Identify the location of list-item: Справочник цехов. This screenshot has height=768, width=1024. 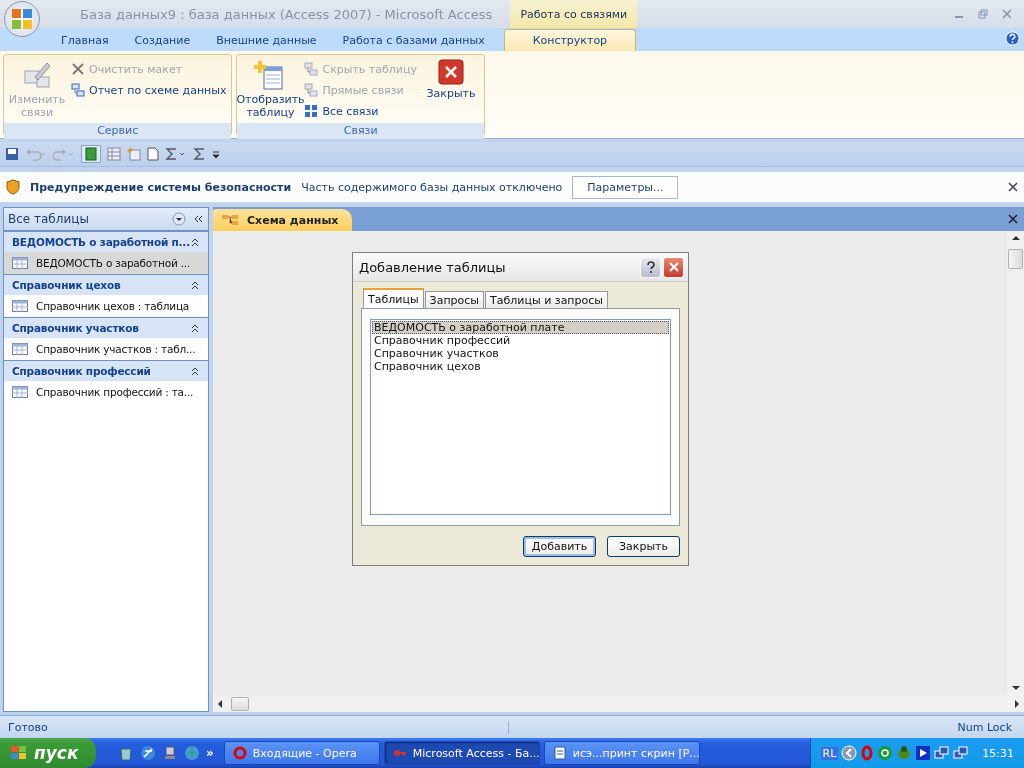
(520, 366).